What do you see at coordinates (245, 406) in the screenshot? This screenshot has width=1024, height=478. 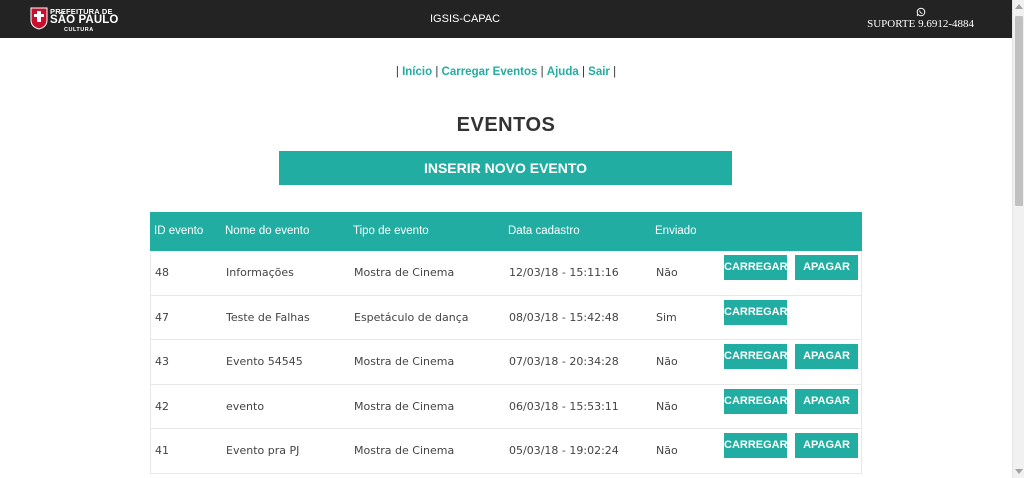 I see `cell-nome: evento` at bounding box center [245, 406].